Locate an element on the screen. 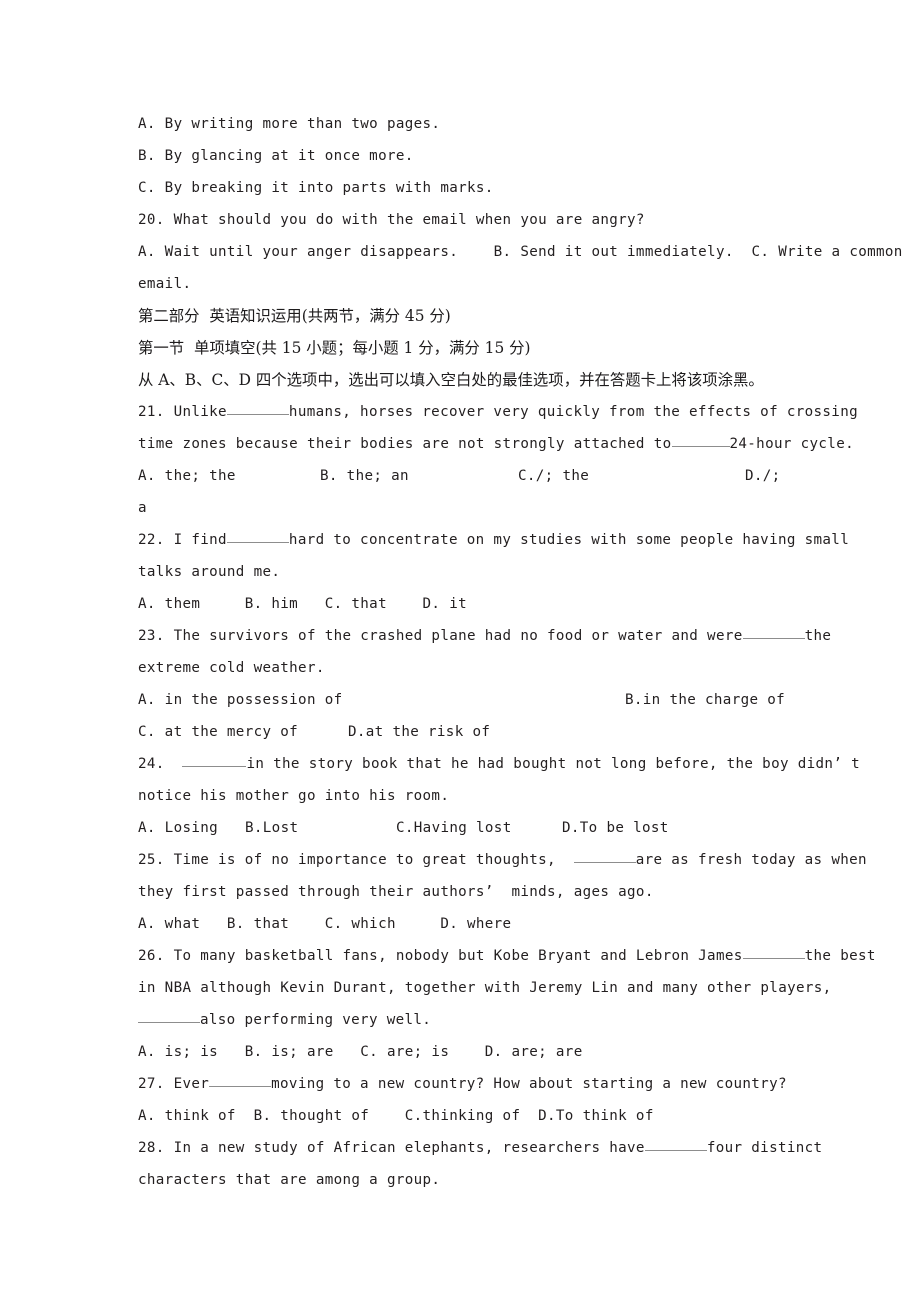  question-stem-continued: also performing very well. is located at coordinates (488, 1020).